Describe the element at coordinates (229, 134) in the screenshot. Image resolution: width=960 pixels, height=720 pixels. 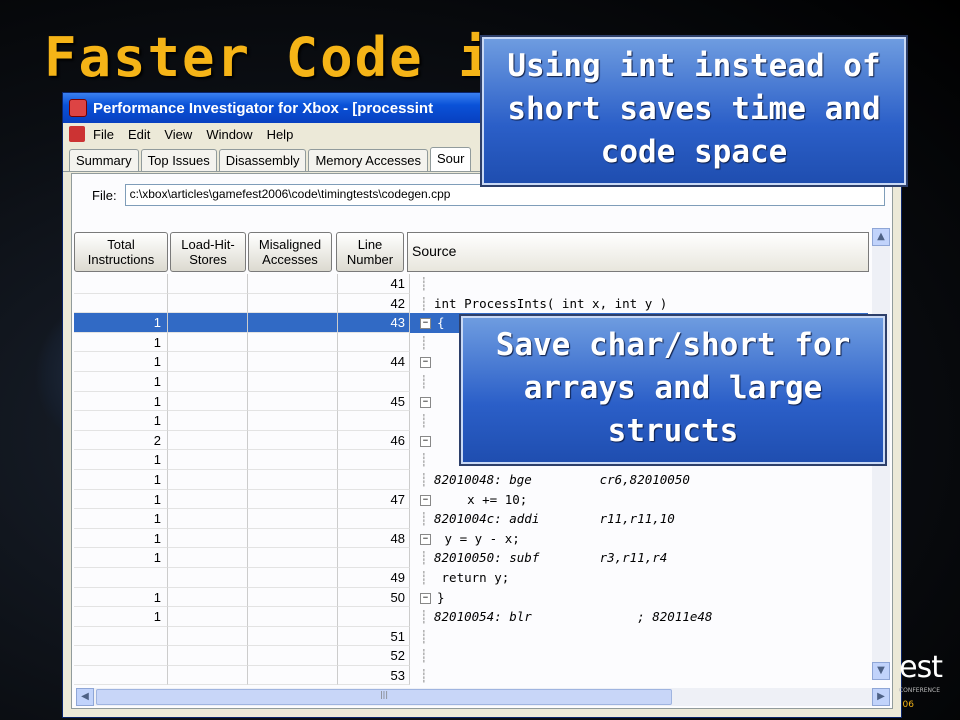
I see `menu-window: Window` at that location.